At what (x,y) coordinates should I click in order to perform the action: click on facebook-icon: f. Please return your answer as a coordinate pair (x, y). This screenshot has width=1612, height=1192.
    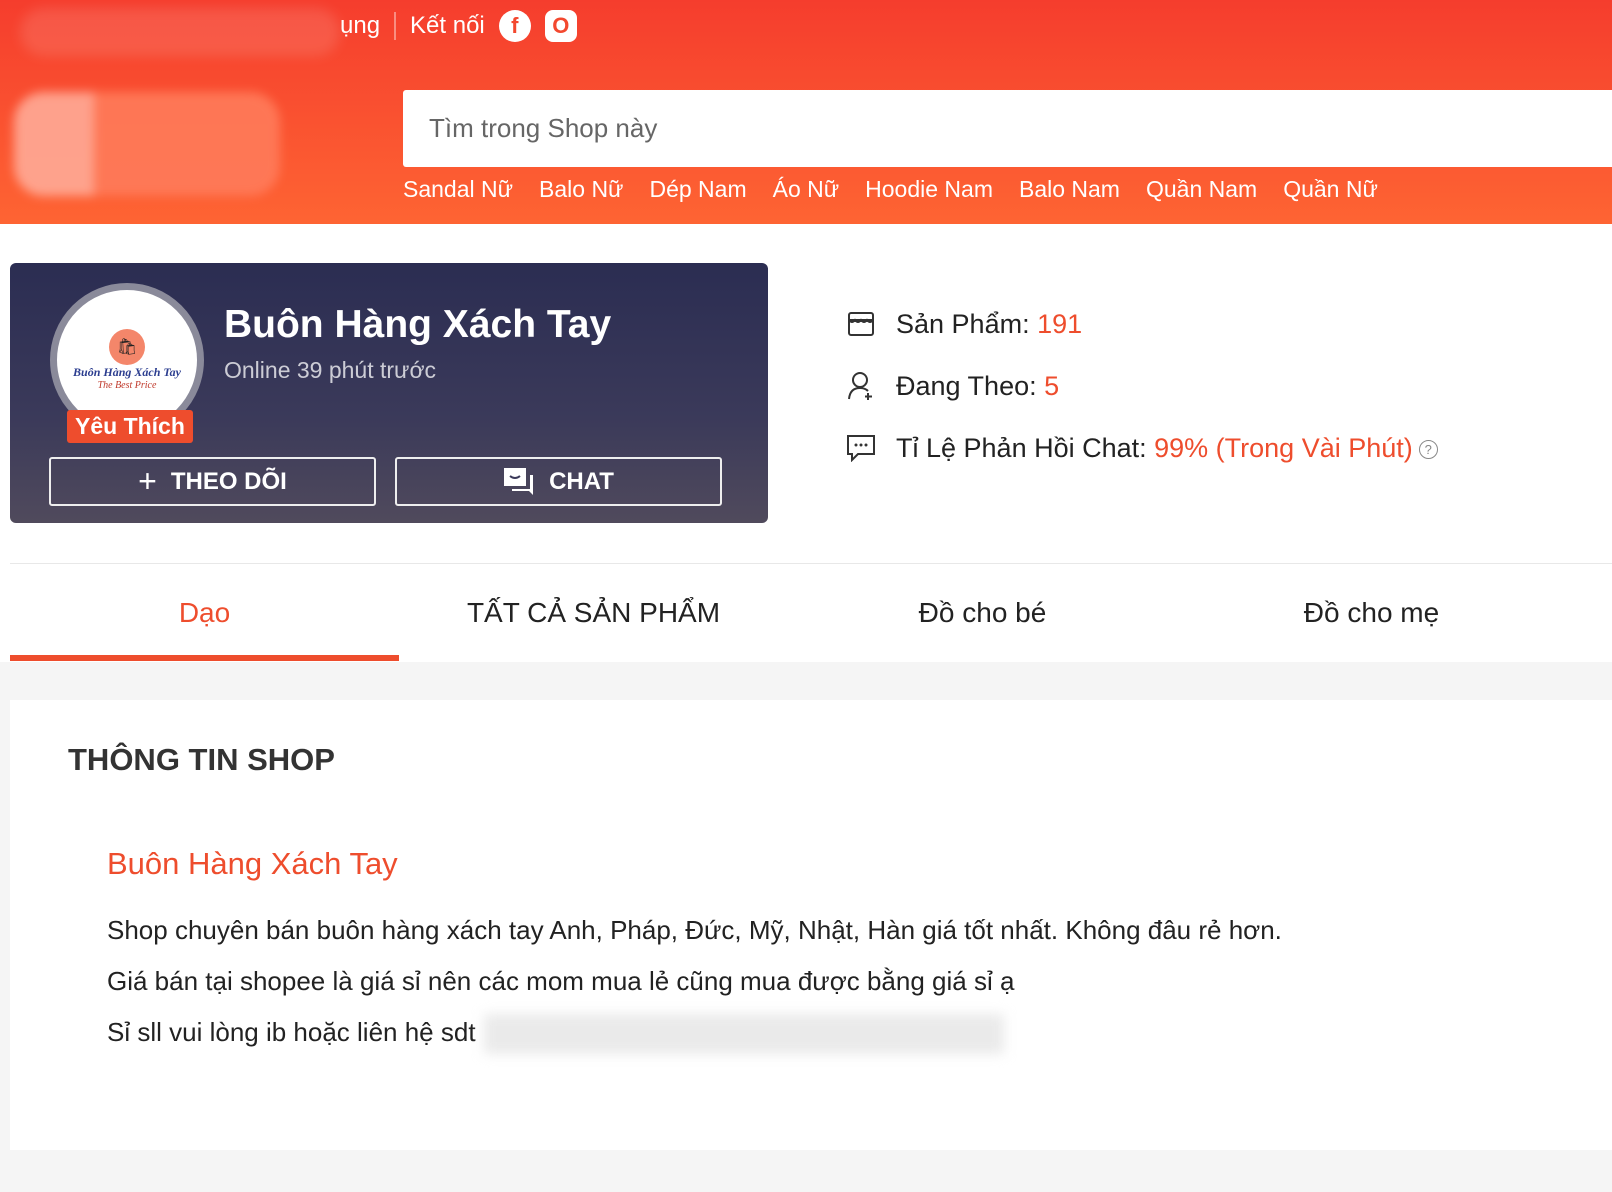
    Looking at the image, I should click on (514, 26).